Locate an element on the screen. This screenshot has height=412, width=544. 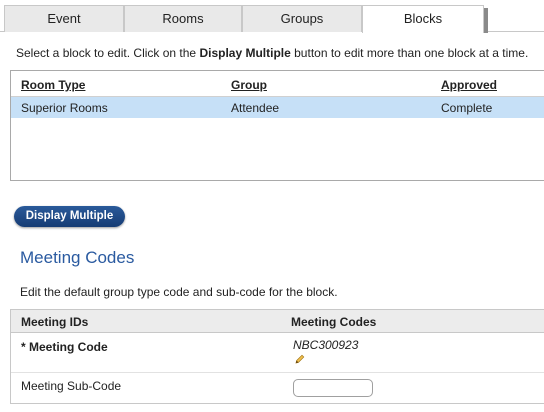
meeting-code-value: NBC300923 is located at coordinates (326, 345).